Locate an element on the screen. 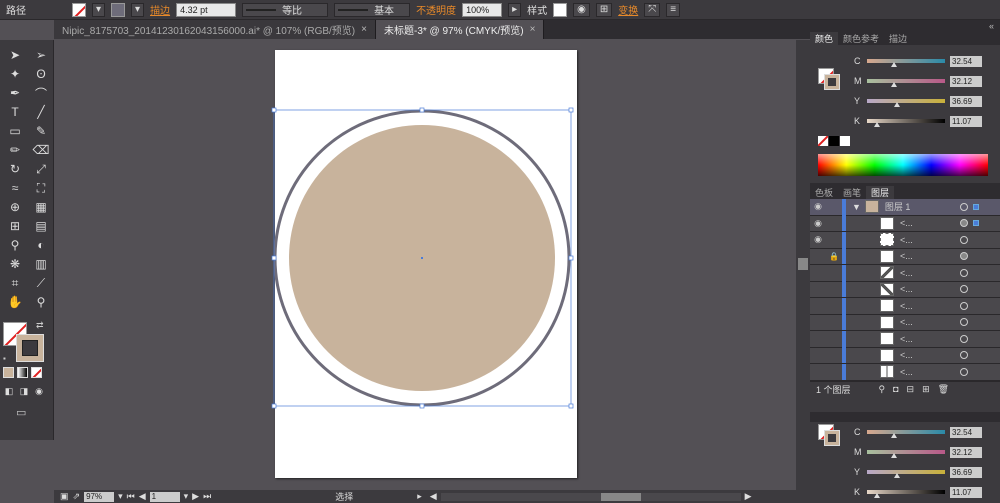 Image resolution: width=1000 pixels, height=503 pixels. delete-layer-icon: 🗑 is located at coordinates (943, 389).